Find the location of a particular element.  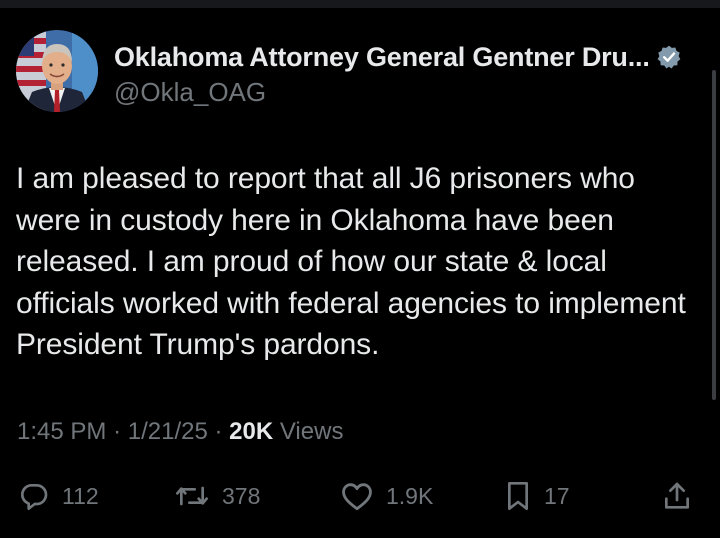

share-icon is located at coordinates (677, 496).